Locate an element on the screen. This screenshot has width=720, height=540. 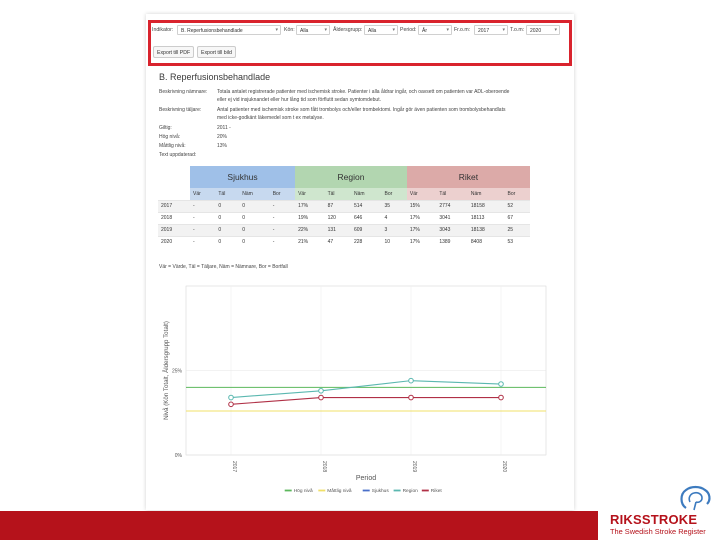
table-cell: 609 is located at coordinates (366, 229).